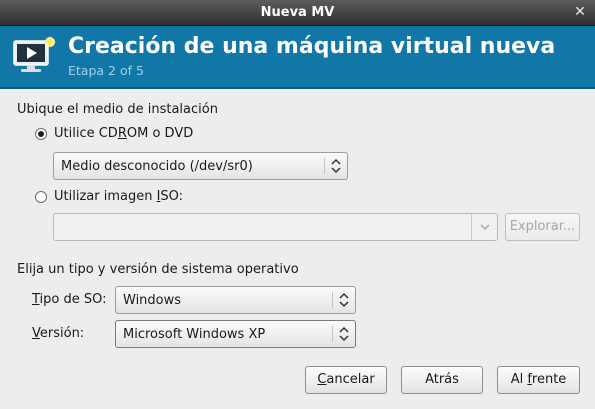 This screenshot has width=595, height=409. I want to click on install-media-section-label: Ubique el medio de instalación, so click(117, 109).